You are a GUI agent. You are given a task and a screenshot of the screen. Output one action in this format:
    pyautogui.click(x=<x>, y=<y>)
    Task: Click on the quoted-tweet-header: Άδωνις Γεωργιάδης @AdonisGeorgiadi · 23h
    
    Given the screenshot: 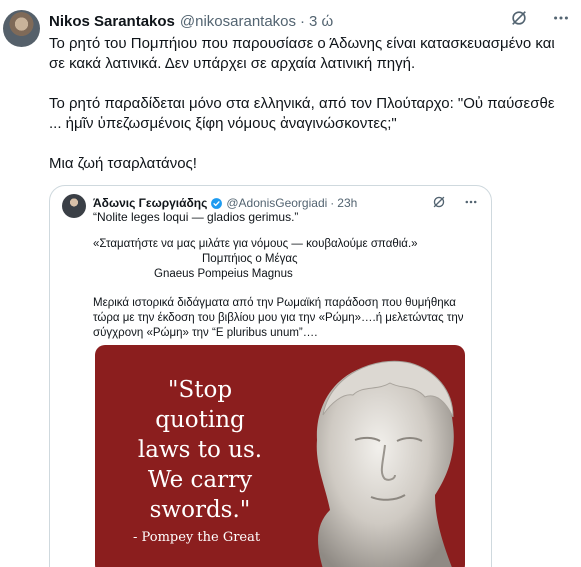 What is the action you would take?
    pyautogui.click(x=287, y=203)
    